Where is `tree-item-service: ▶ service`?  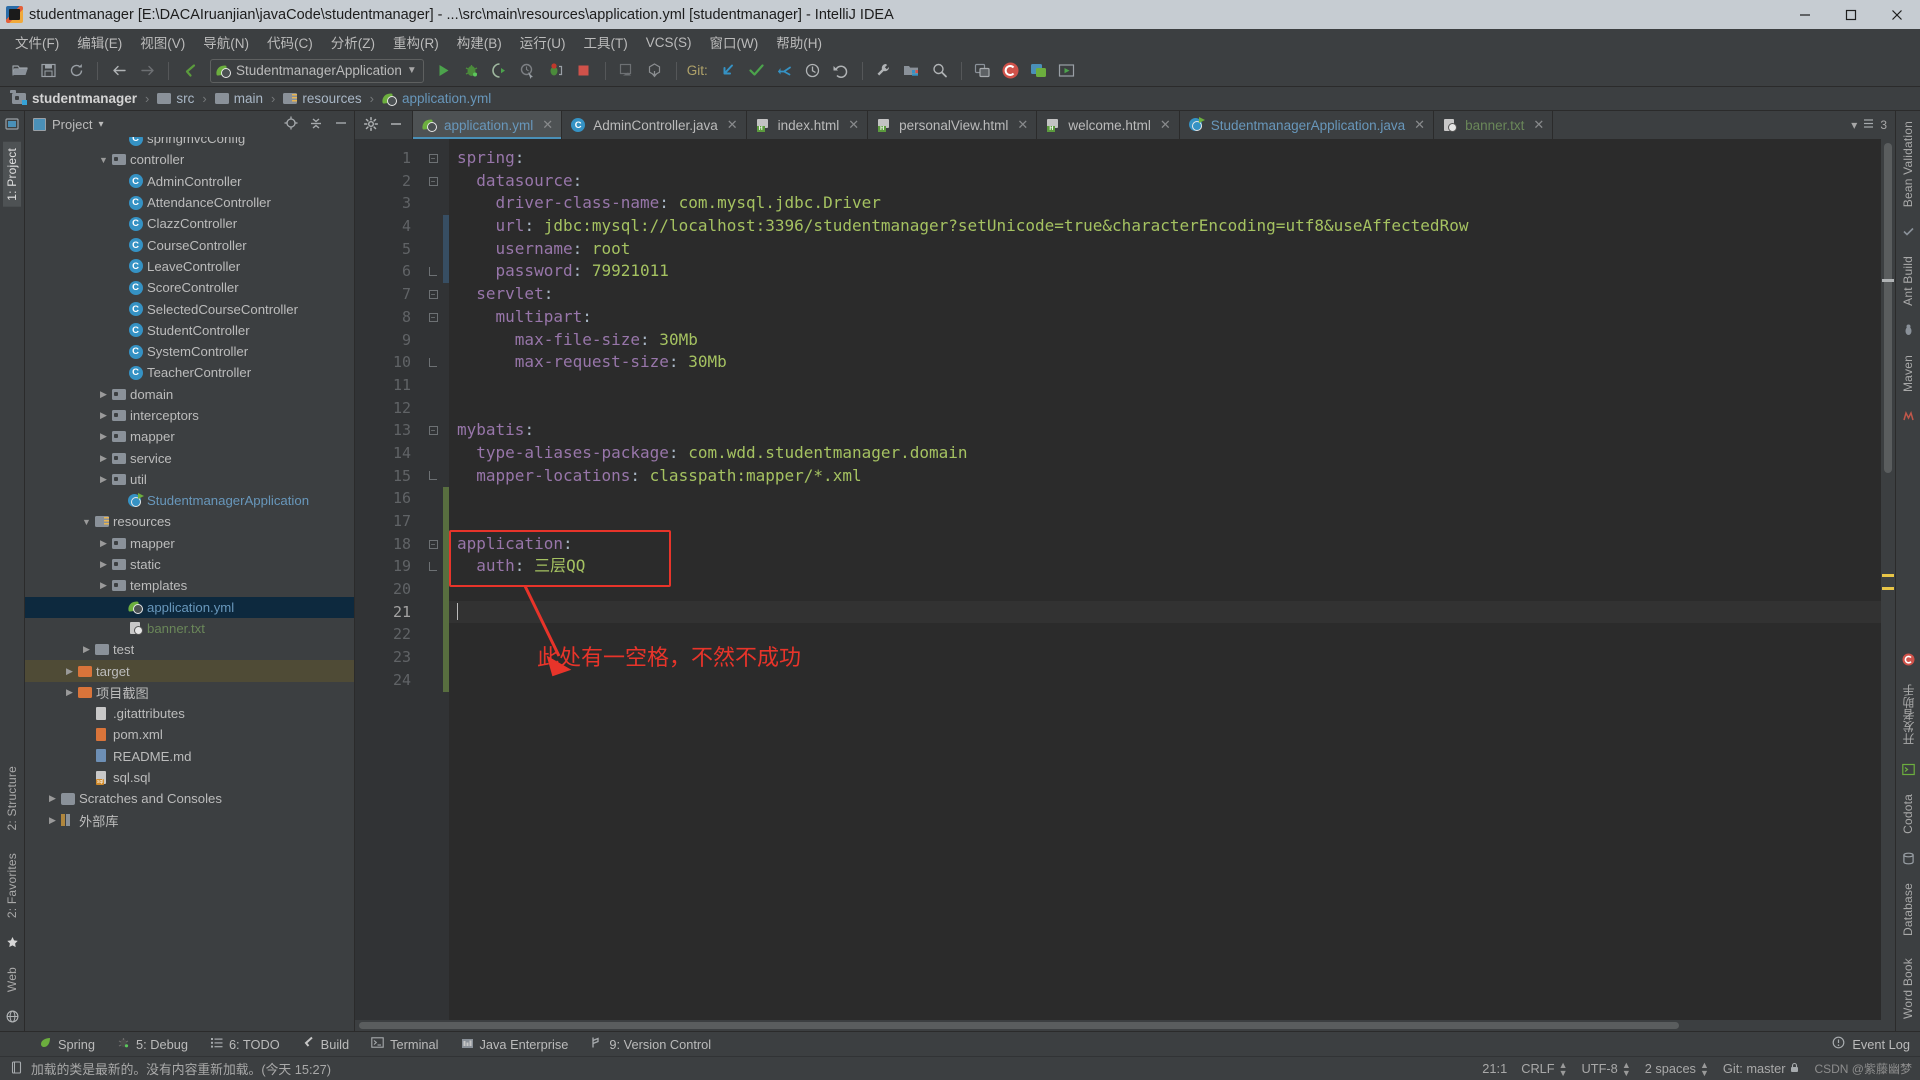 tree-item-service: ▶ service is located at coordinates (189, 457).